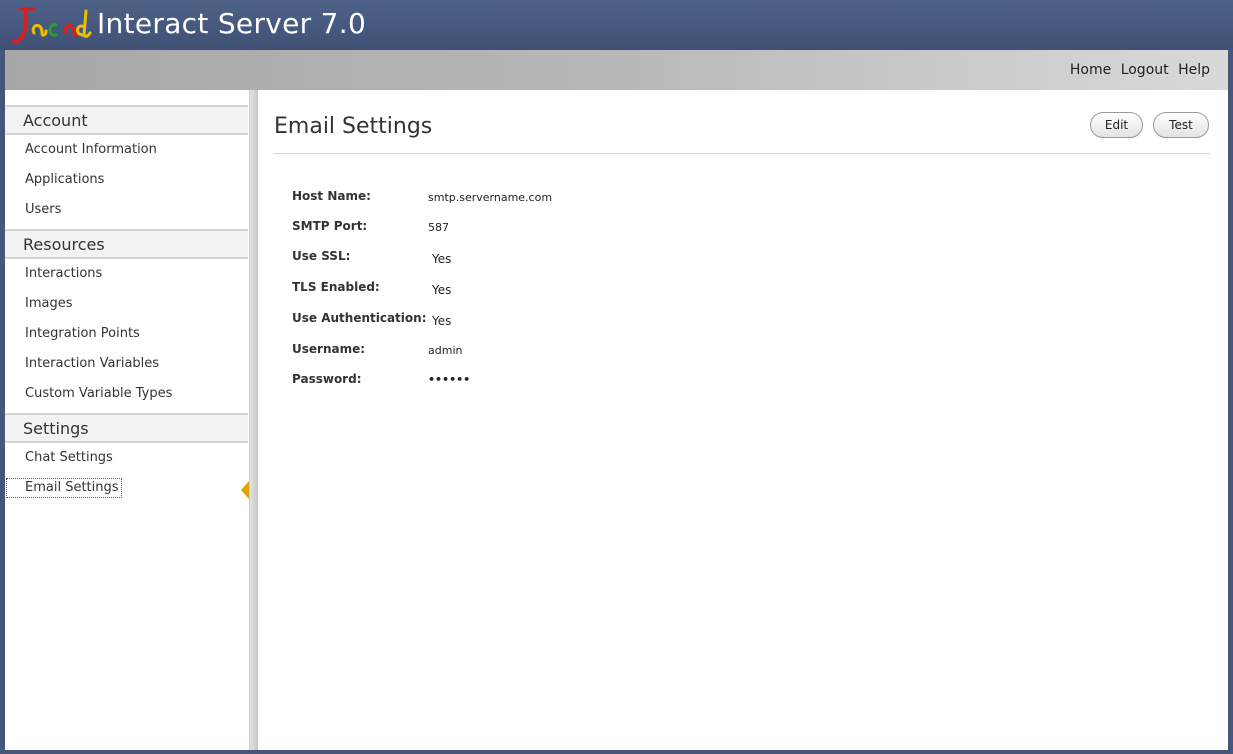  What do you see at coordinates (126, 428) in the screenshot?
I see `sidebar-section-settings: Settings` at bounding box center [126, 428].